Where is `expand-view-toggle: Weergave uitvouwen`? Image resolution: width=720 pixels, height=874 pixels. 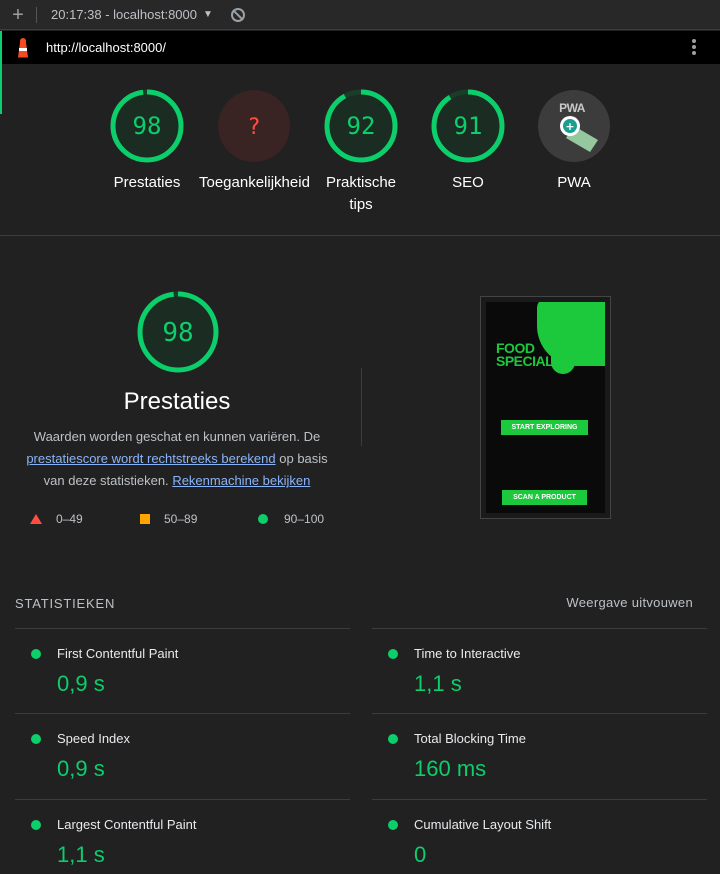
expand-view-toggle: Weergave uitvouwen is located at coordinates (629, 602).